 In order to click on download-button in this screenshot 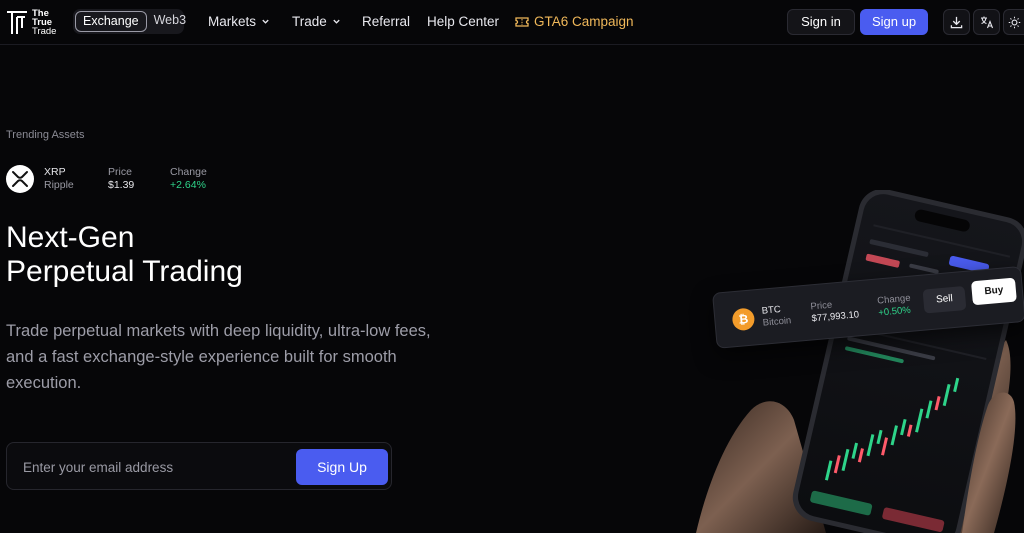, I will do `click(956, 22)`.